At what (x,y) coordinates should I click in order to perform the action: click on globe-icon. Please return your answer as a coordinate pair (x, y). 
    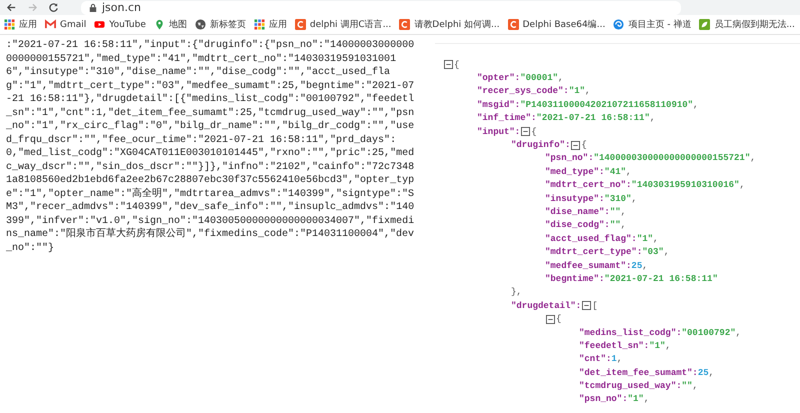
    Looking at the image, I should click on (200, 24).